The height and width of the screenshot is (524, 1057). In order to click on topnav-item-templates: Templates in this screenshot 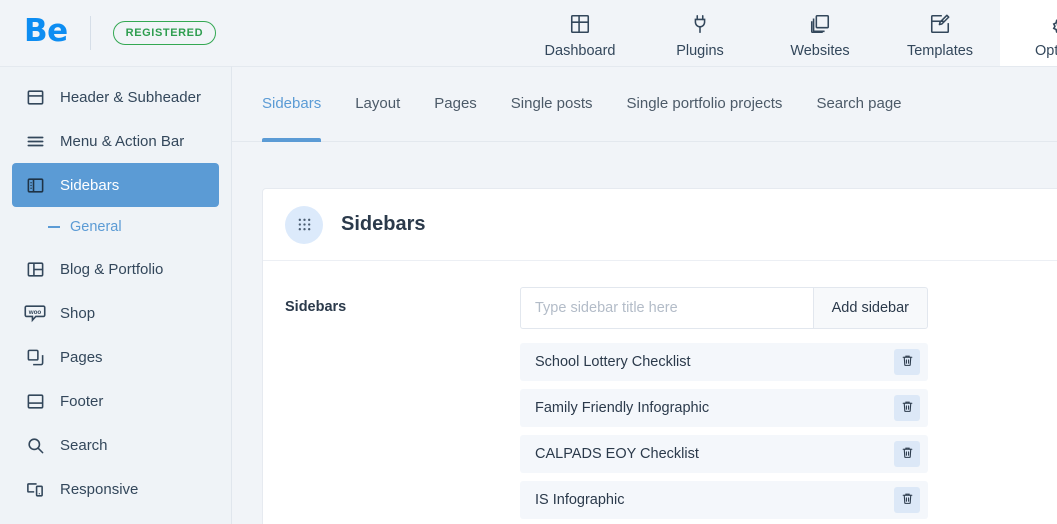, I will do `click(940, 33)`.